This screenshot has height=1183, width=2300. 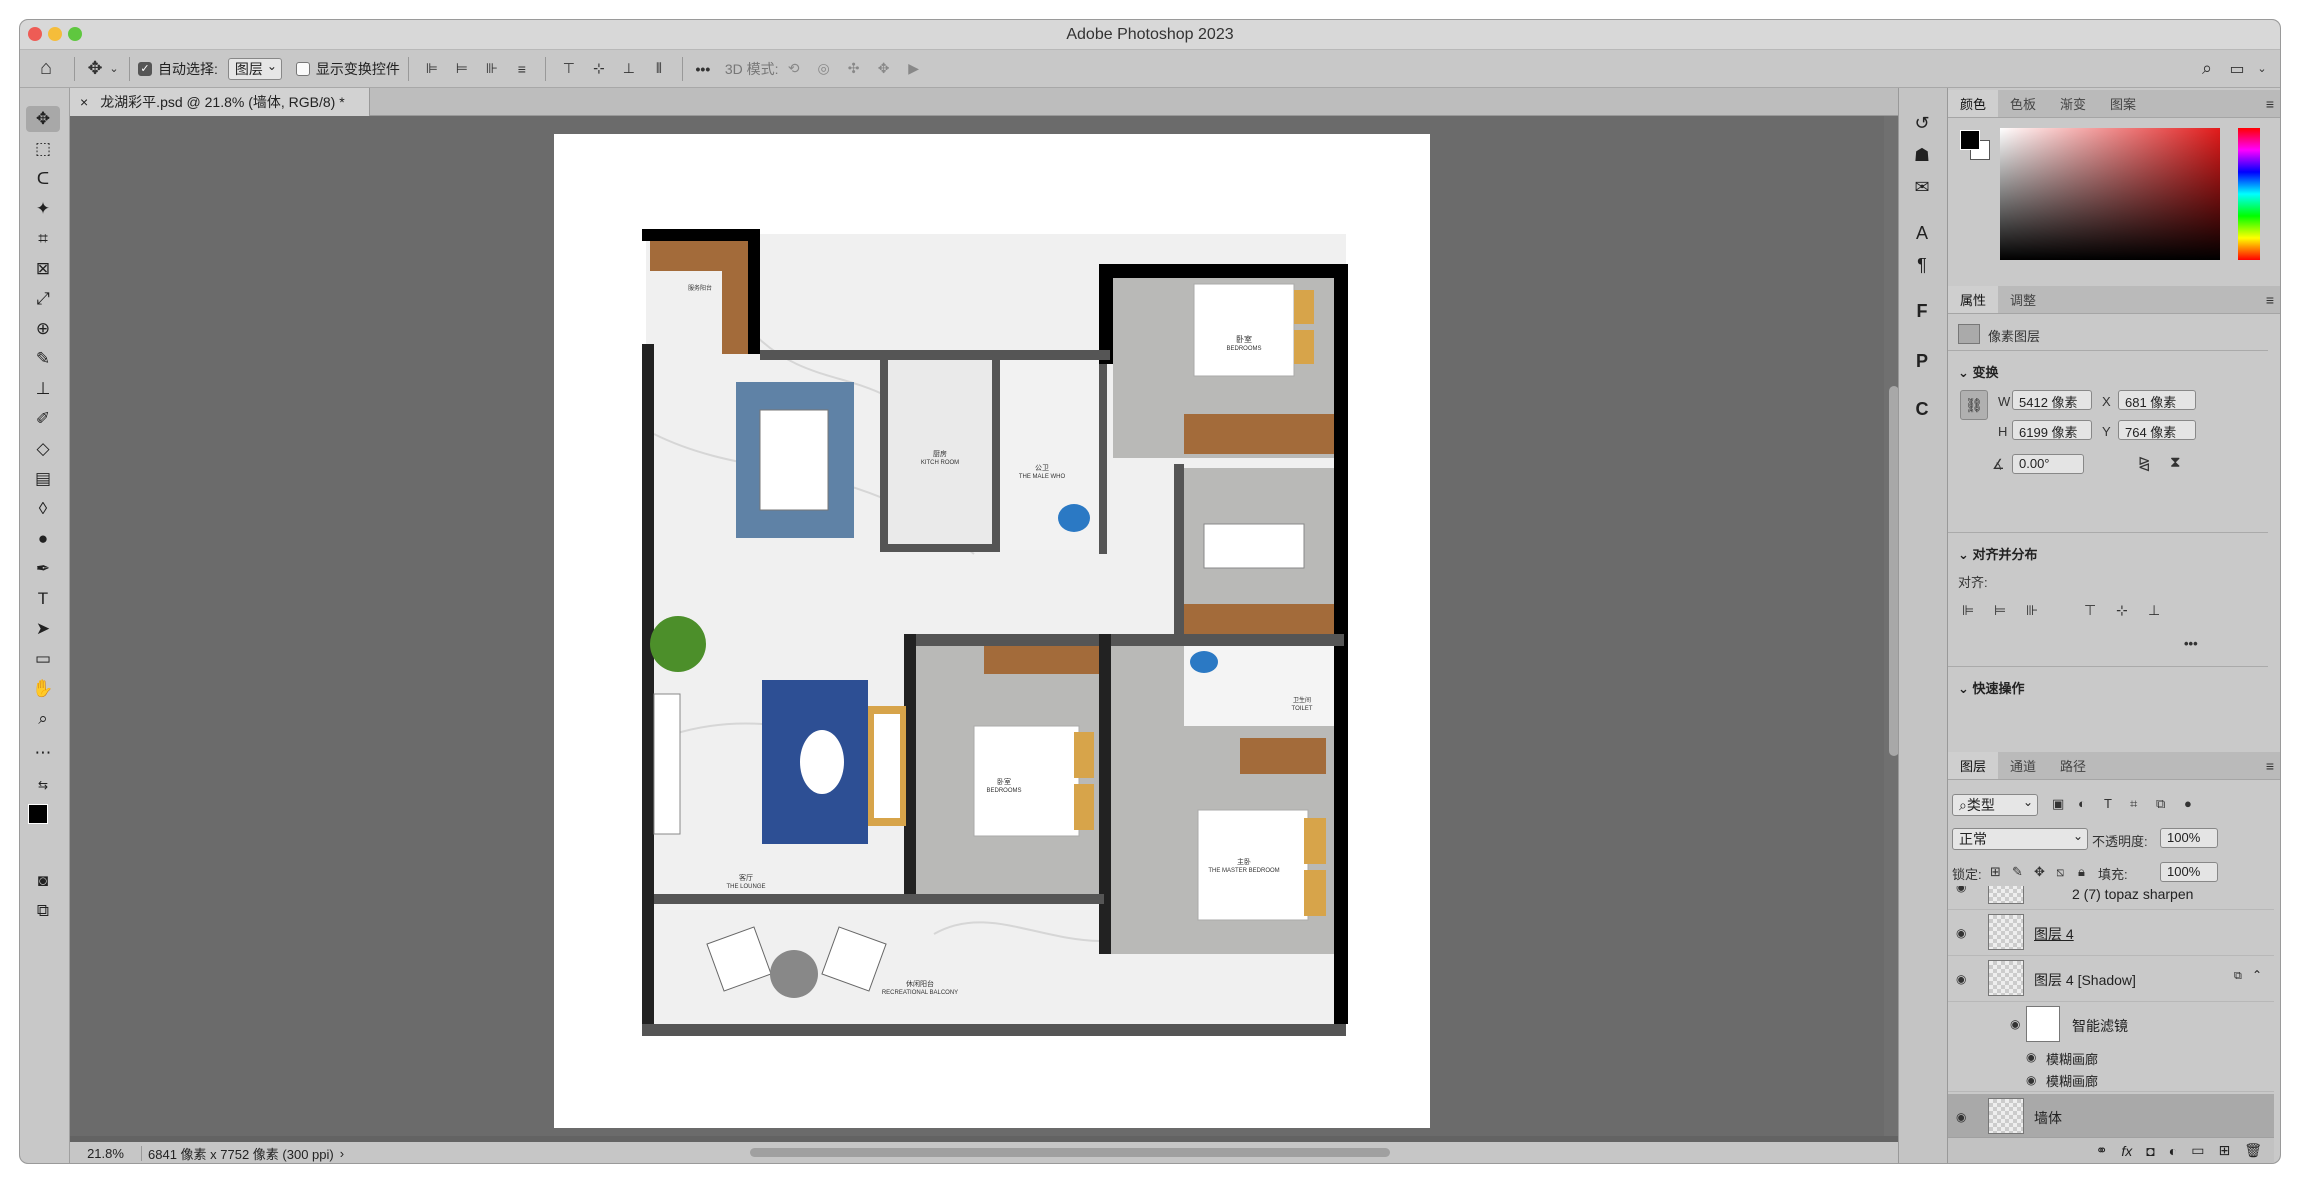 I want to click on 3d-camera-icon: ▶, so click(x=914, y=68).